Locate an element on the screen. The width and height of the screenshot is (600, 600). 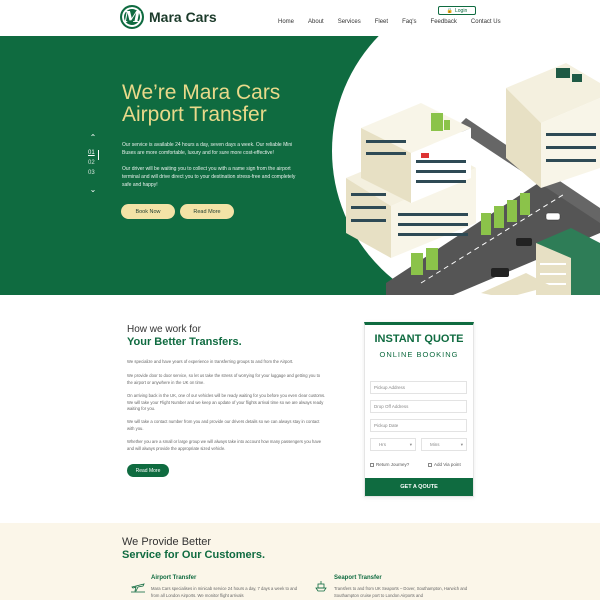
slide-indicator: 02 is located at coordinates (93, 163).